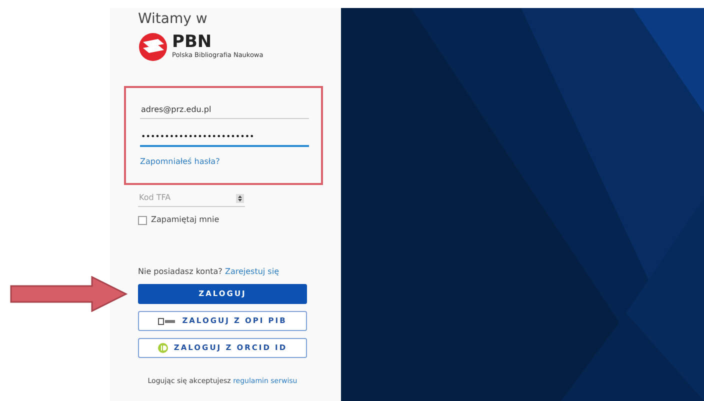  What do you see at coordinates (224, 138) in the screenshot?
I see `password-field: ••••••••••••••••••••••••` at bounding box center [224, 138].